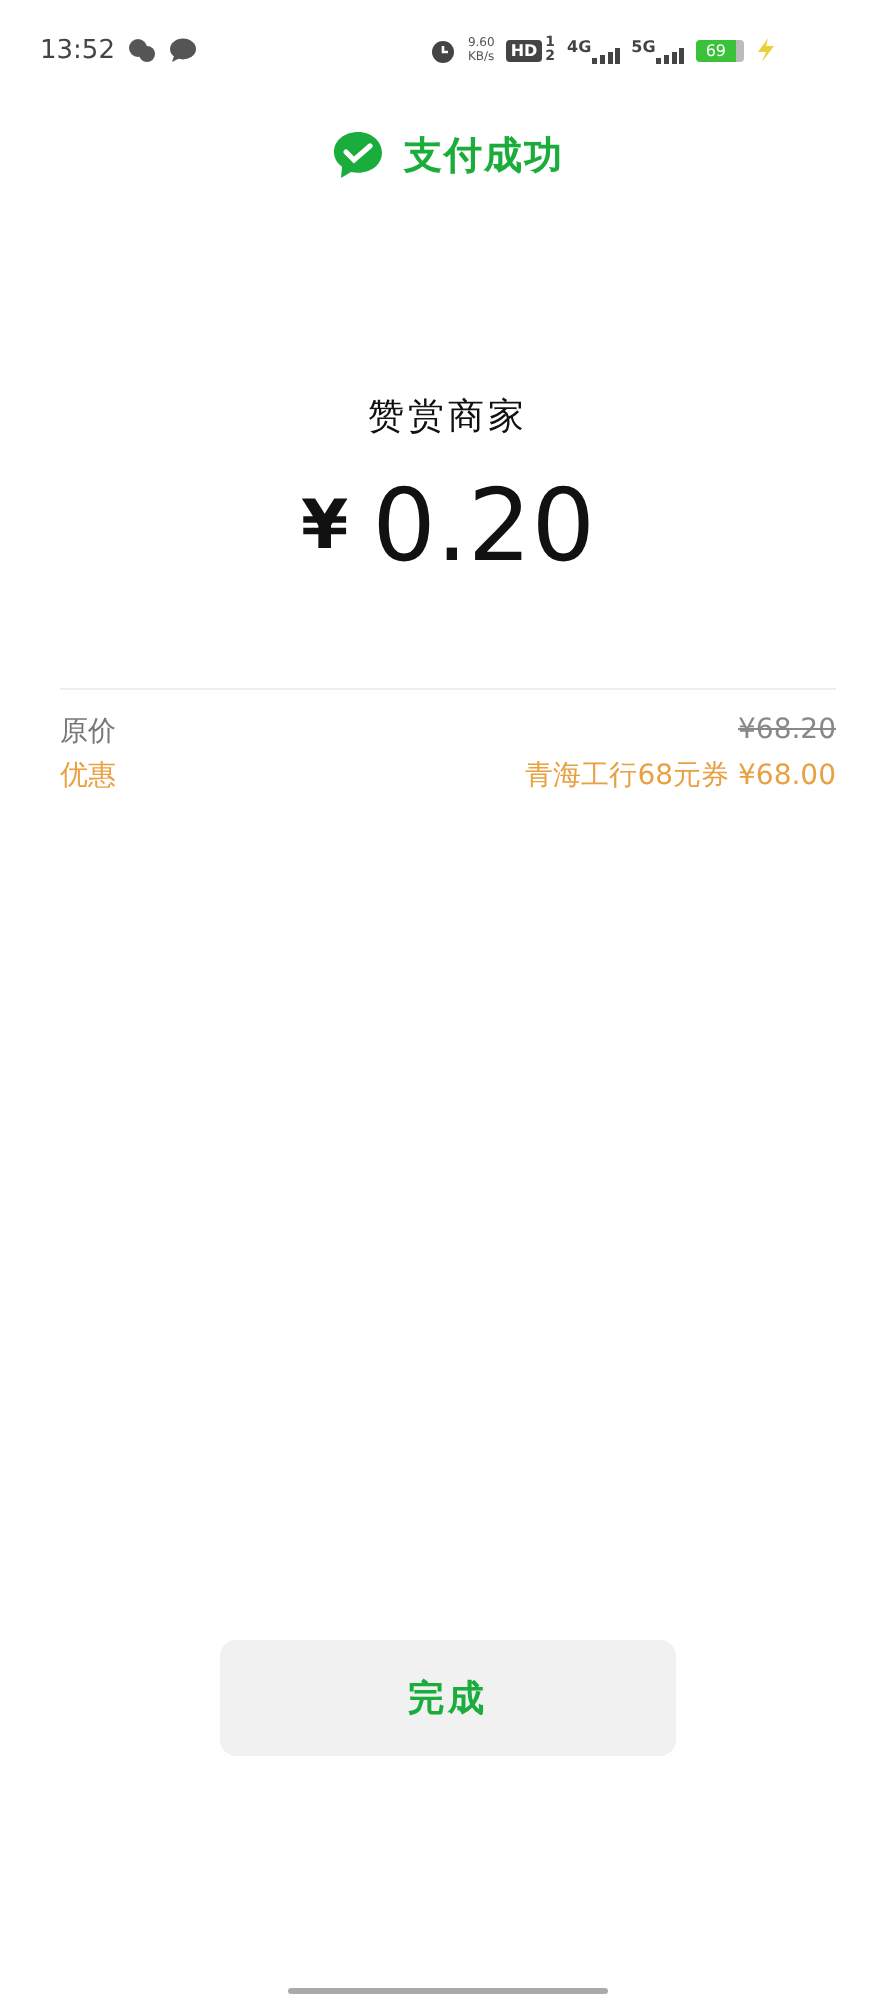 This screenshot has width=896, height=2000. What do you see at coordinates (680, 776) in the screenshot?
I see `price-value: 青海工行68元券 ¥68.00` at bounding box center [680, 776].